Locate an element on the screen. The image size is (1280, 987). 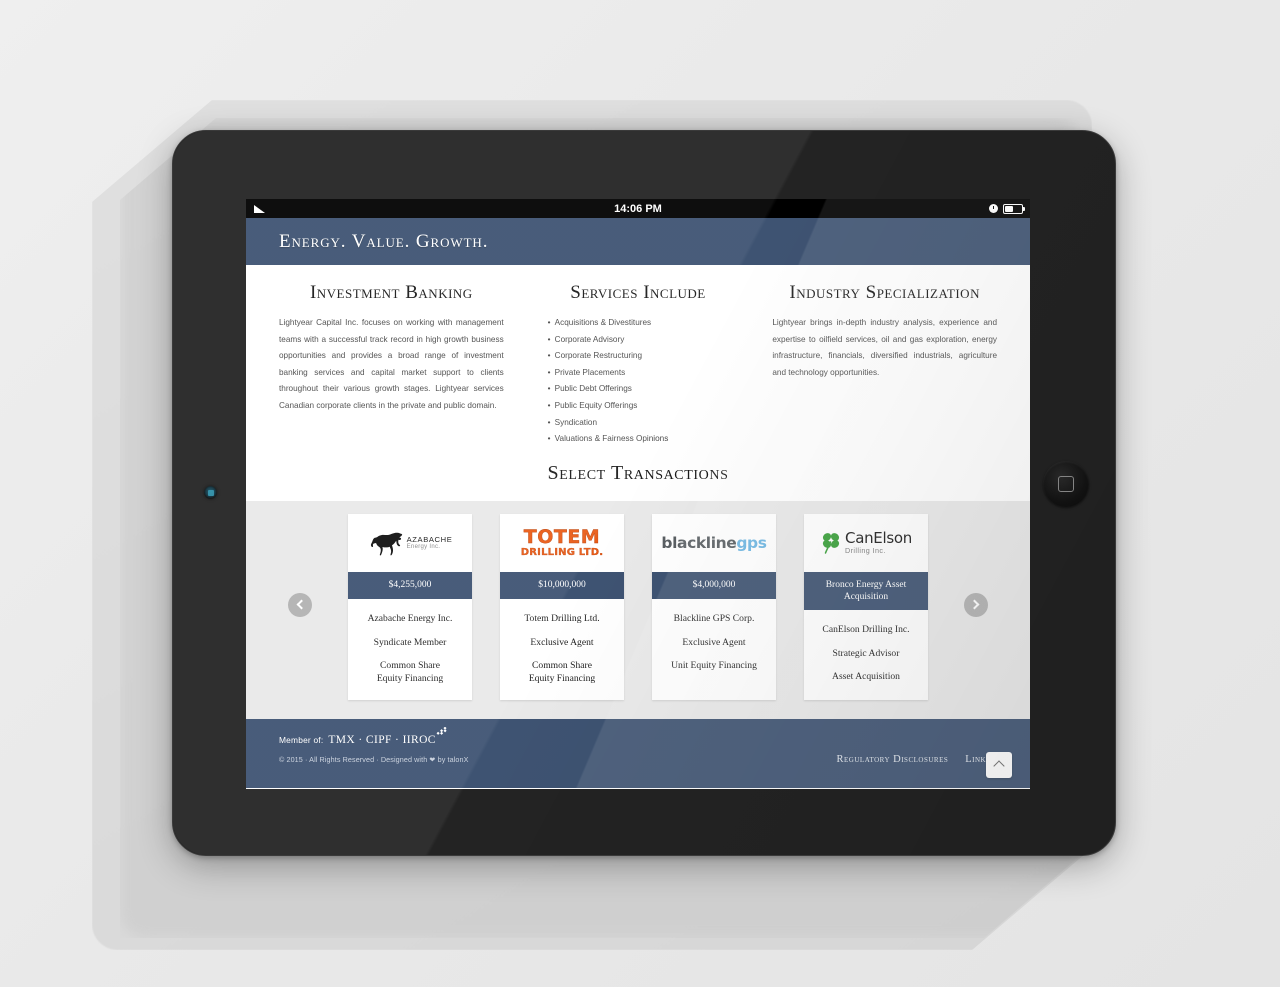
tmx-dots-icon is located at coordinates (441, 730).